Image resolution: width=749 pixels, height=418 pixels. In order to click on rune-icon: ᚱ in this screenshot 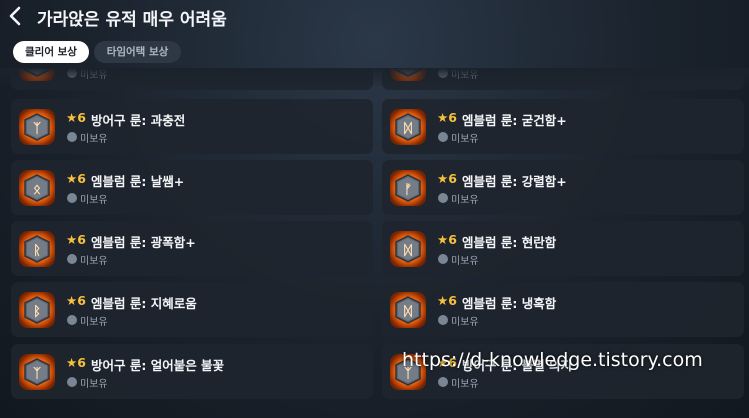, I will do `click(37, 249)`.